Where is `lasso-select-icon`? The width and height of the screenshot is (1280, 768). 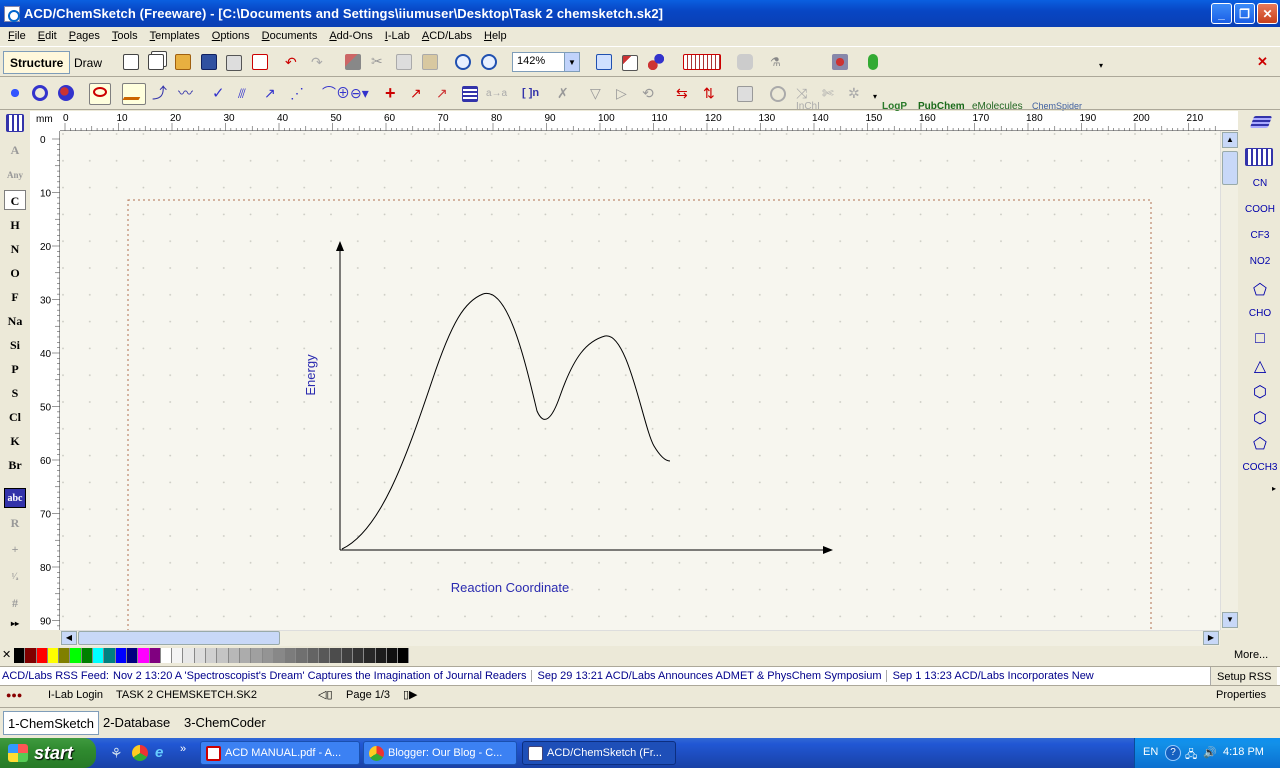
lasso-select-icon is located at coordinates (100, 94).